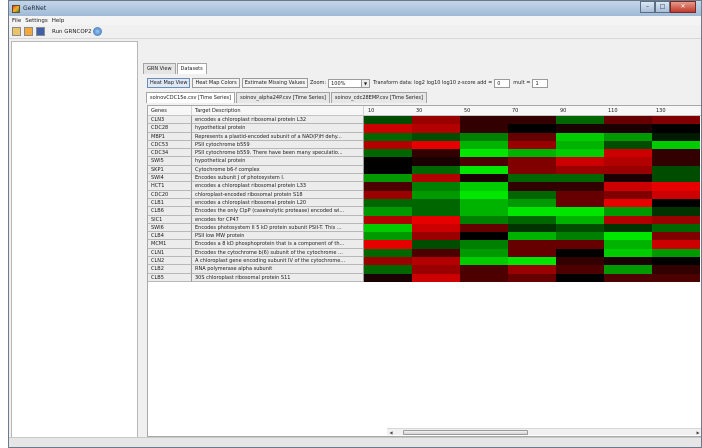 Image resolution: width=702 pixels, height=448 pixels. I want to click on header-timepoint: 70, so click(532, 110).